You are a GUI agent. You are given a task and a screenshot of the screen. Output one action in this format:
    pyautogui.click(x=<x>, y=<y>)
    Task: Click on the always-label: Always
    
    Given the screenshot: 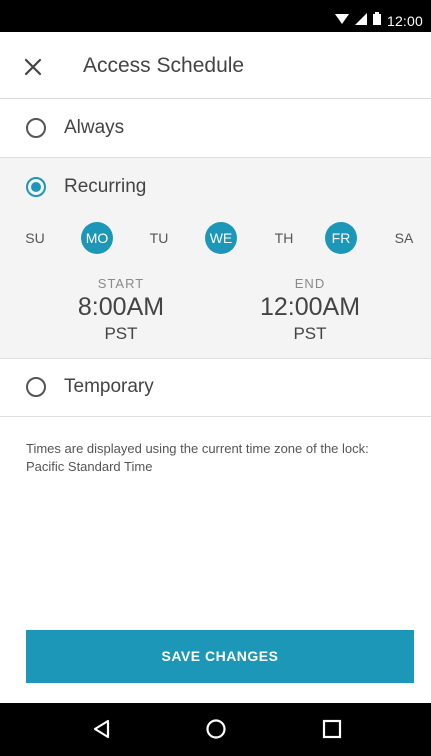 What is the action you would take?
    pyautogui.click(x=94, y=127)
    